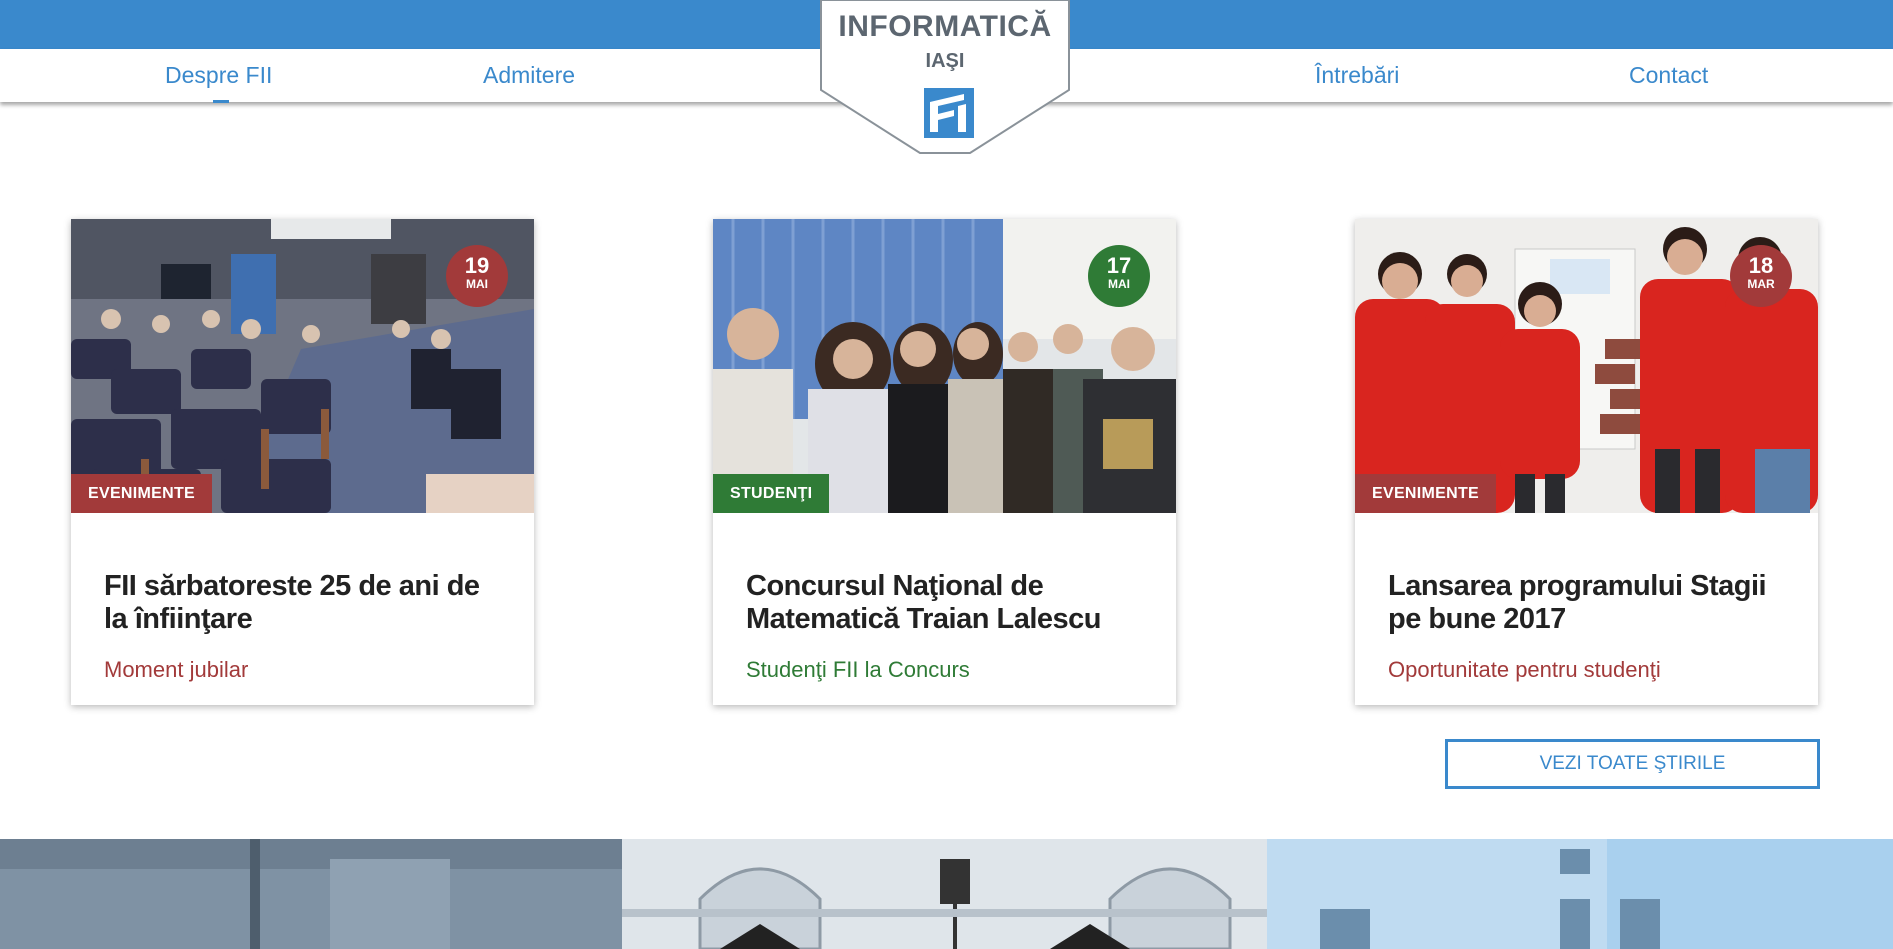 The width and height of the screenshot is (1893, 949). What do you see at coordinates (1119, 265) in the screenshot?
I see `date-day: 17` at bounding box center [1119, 265].